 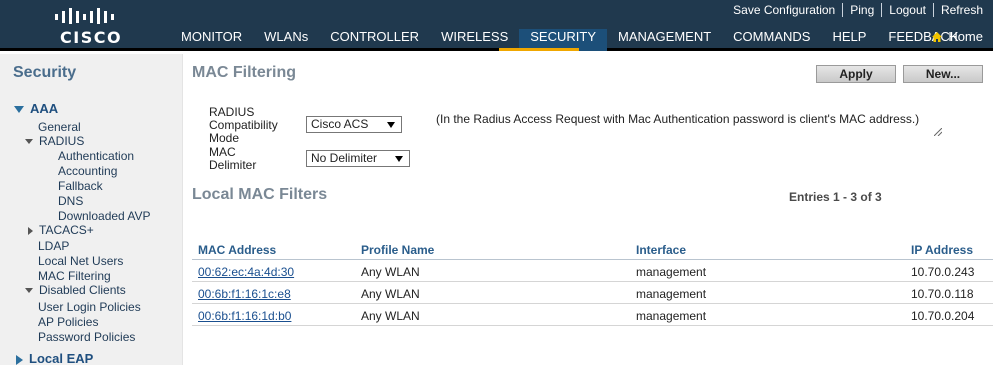 I want to click on sidebar-item-ap-policies: AP Policies, so click(x=68, y=322).